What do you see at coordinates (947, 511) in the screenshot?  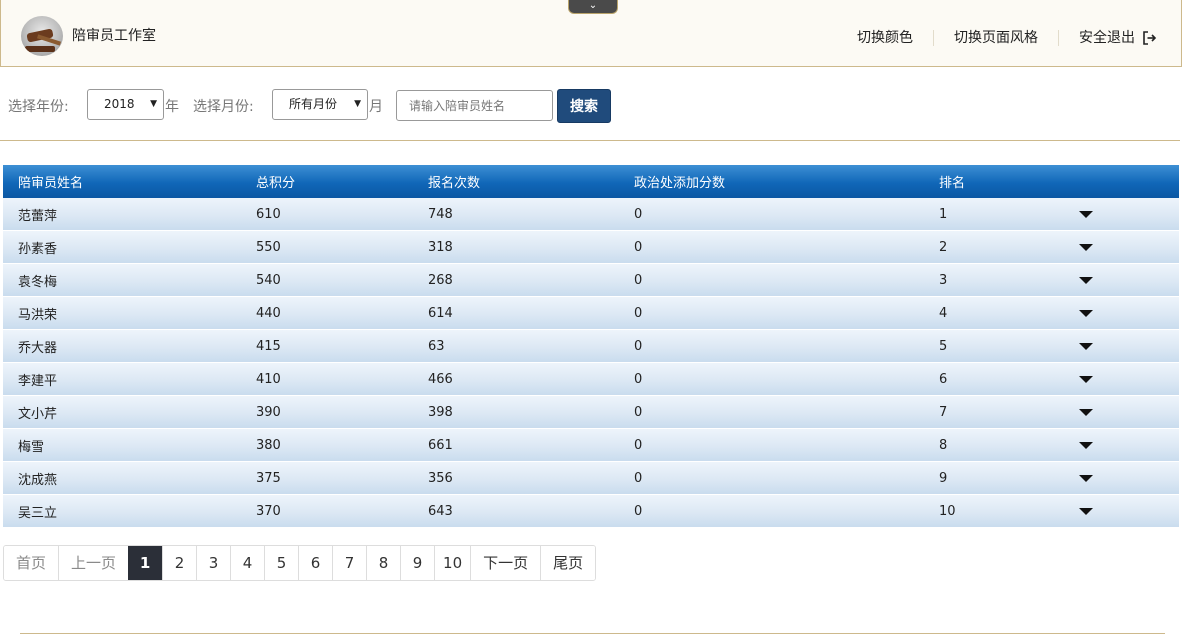 I see `rank-cell: 10` at bounding box center [947, 511].